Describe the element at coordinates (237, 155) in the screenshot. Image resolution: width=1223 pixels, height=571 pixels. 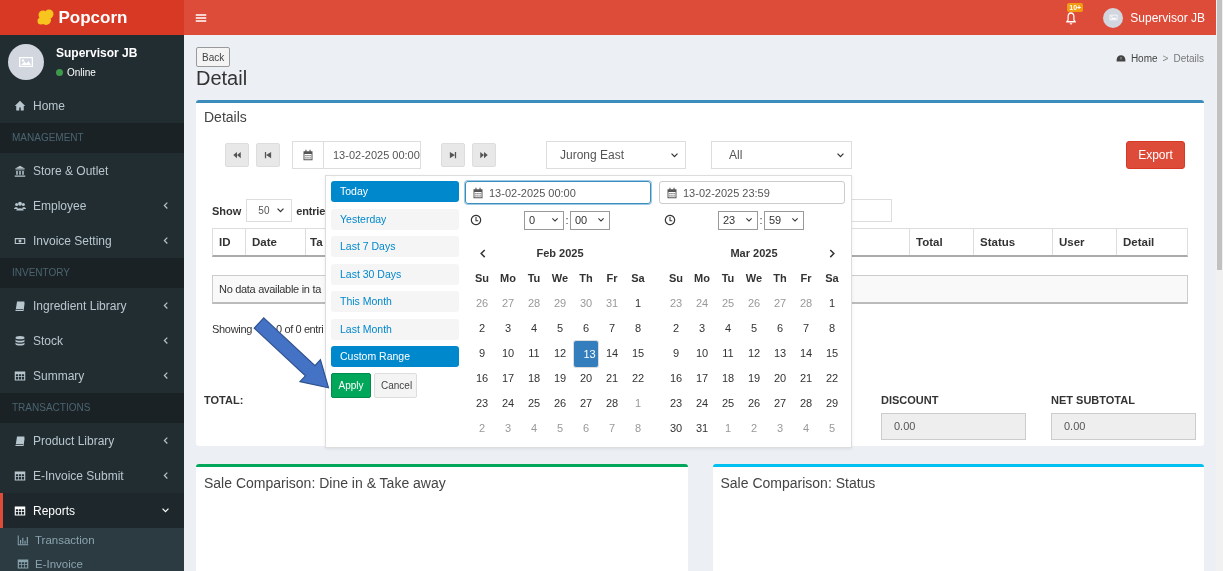
I see `first-button` at that location.